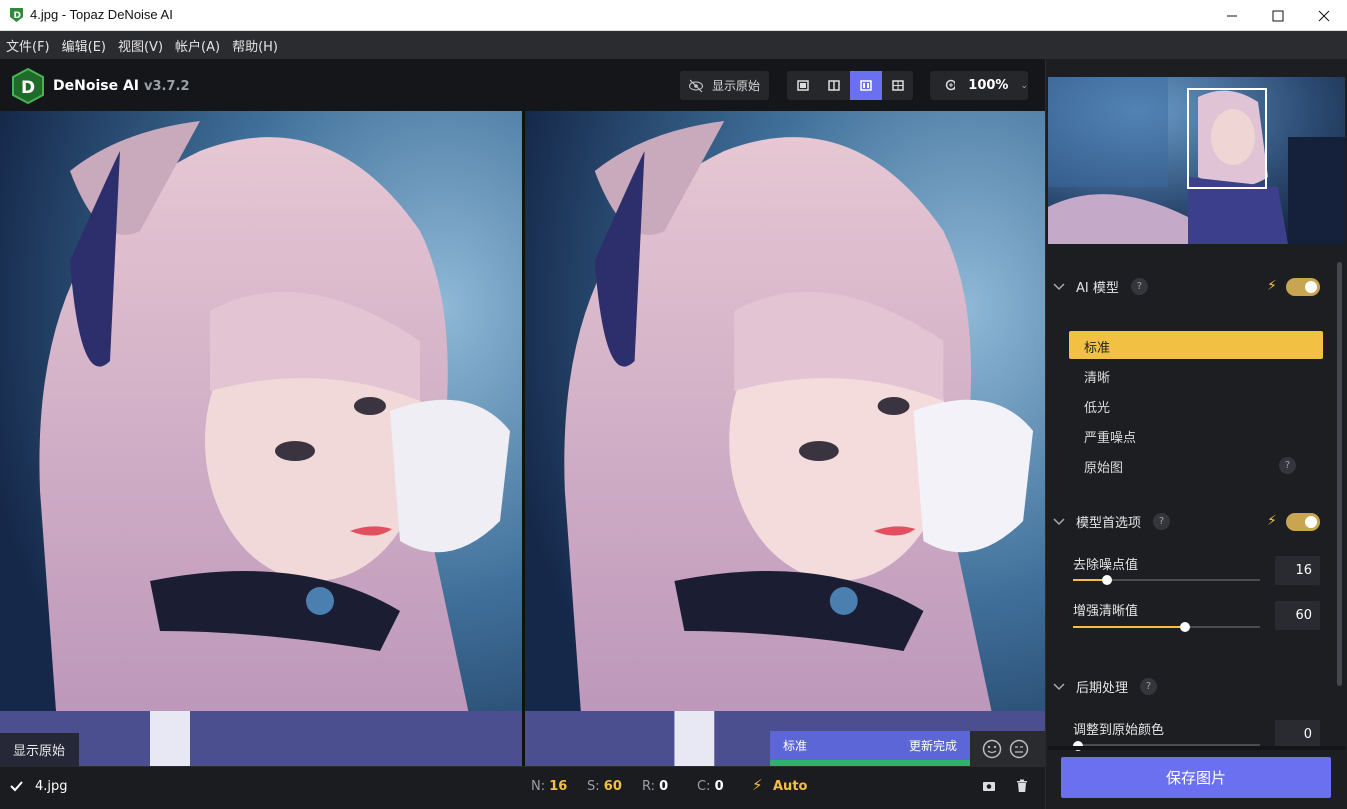 The width and height of the screenshot is (1347, 809). Describe the element at coordinates (604, 786) in the screenshot. I see `stat-s: S: 60` at that location.